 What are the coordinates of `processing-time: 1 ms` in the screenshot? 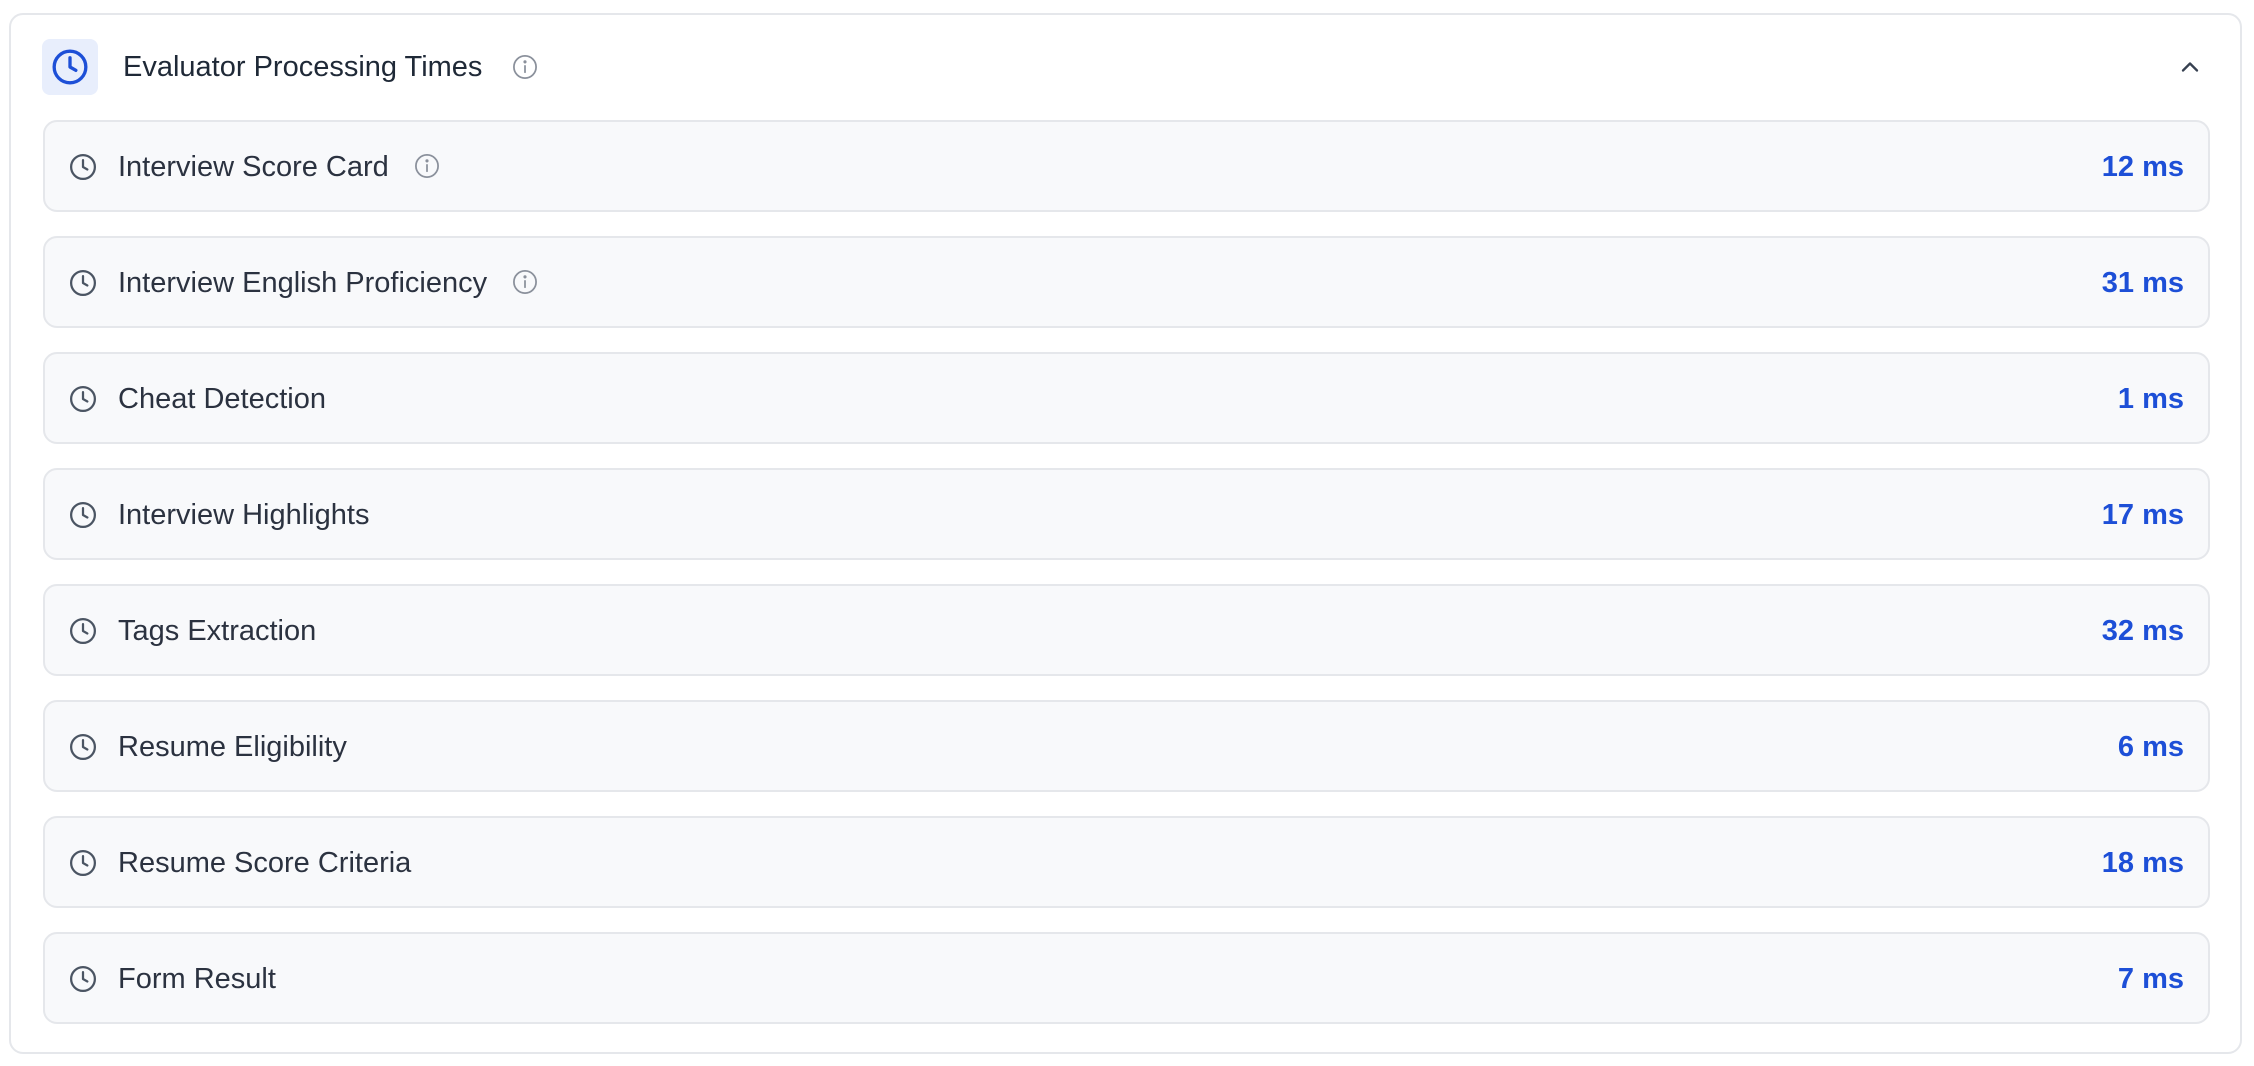 It's located at (2150, 399).